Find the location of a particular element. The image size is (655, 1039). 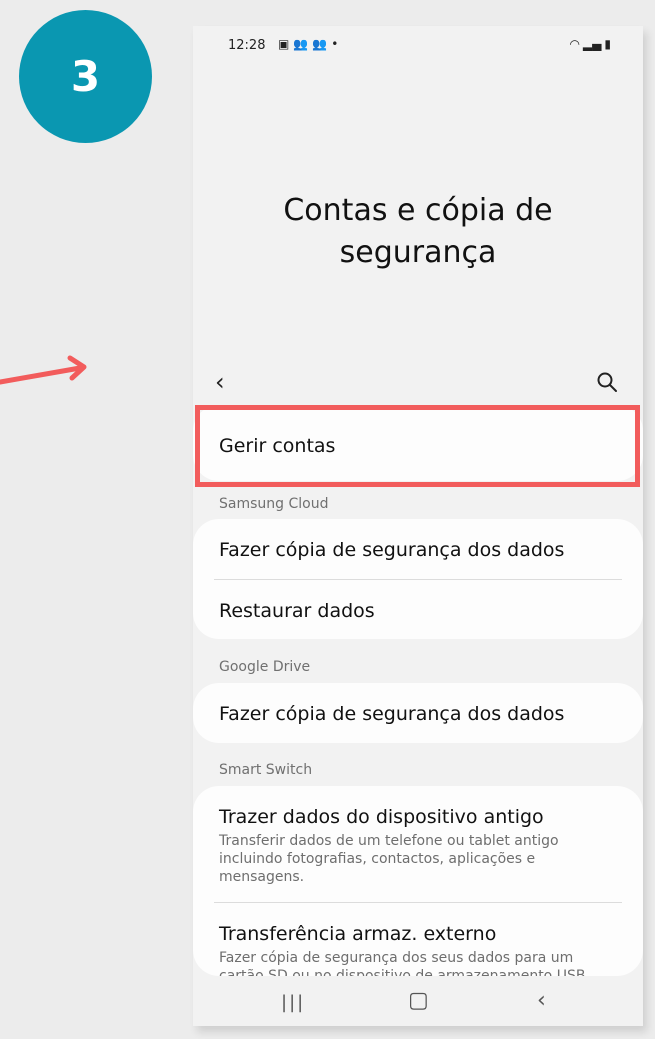

chevron-left-icon: ‹ is located at coordinates (220, 382).